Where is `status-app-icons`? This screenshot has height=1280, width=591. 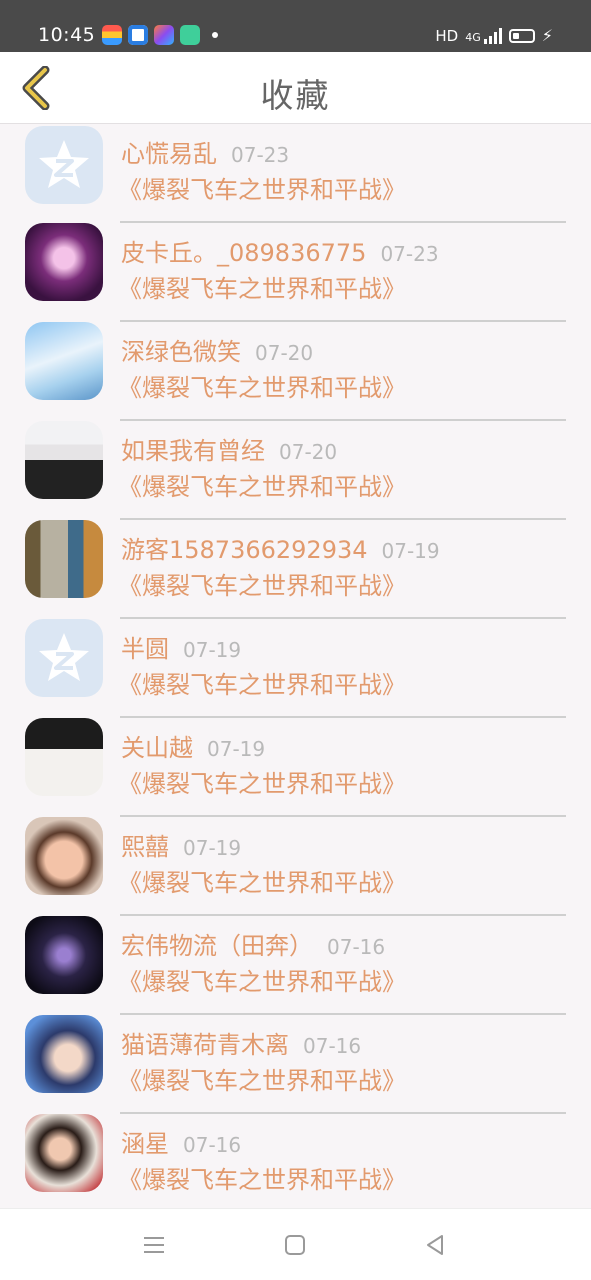 status-app-icons is located at coordinates (160, 35).